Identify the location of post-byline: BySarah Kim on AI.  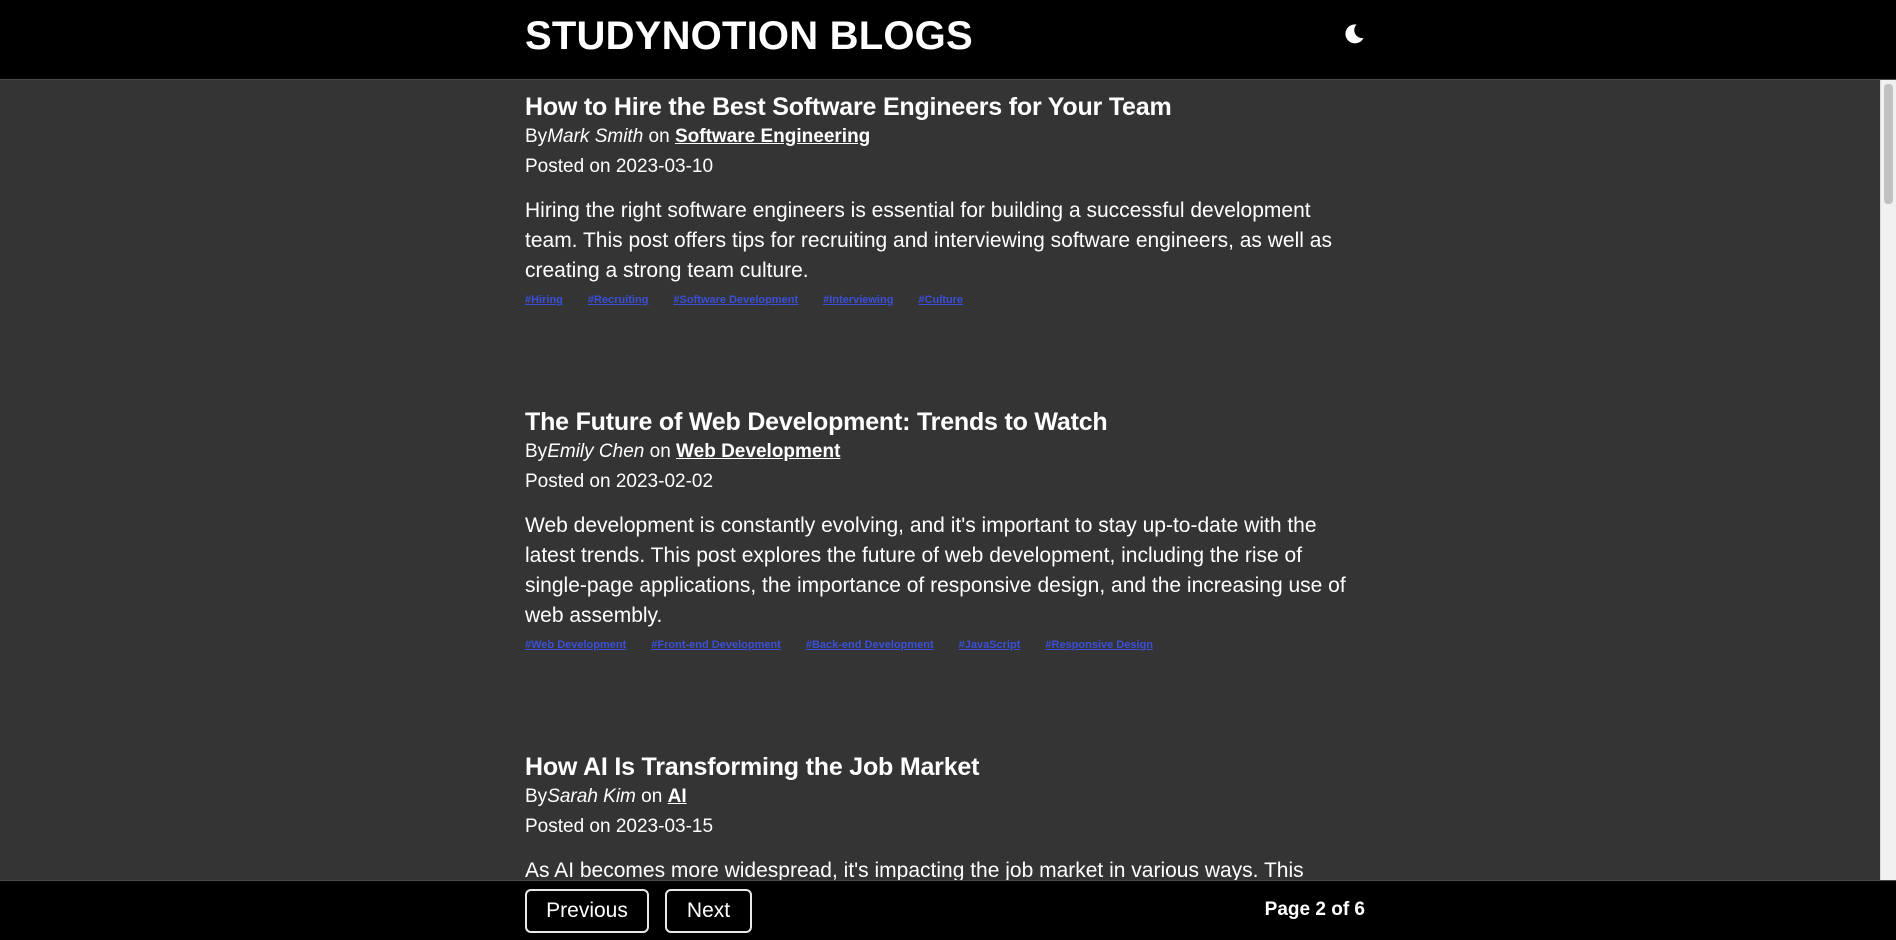
(940, 797).